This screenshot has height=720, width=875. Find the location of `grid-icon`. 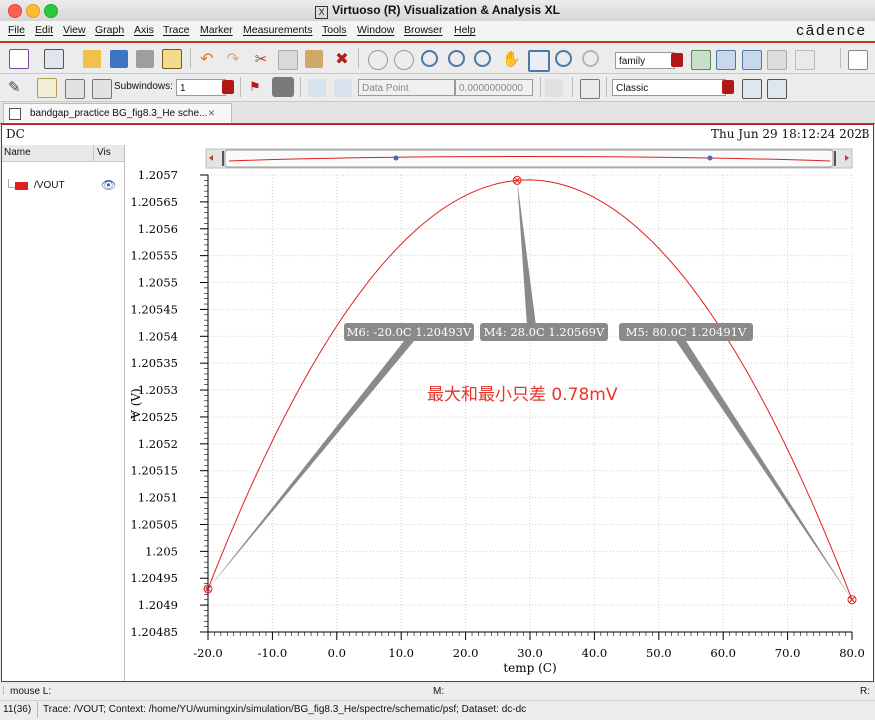

grid-icon is located at coordinates (858, 60).